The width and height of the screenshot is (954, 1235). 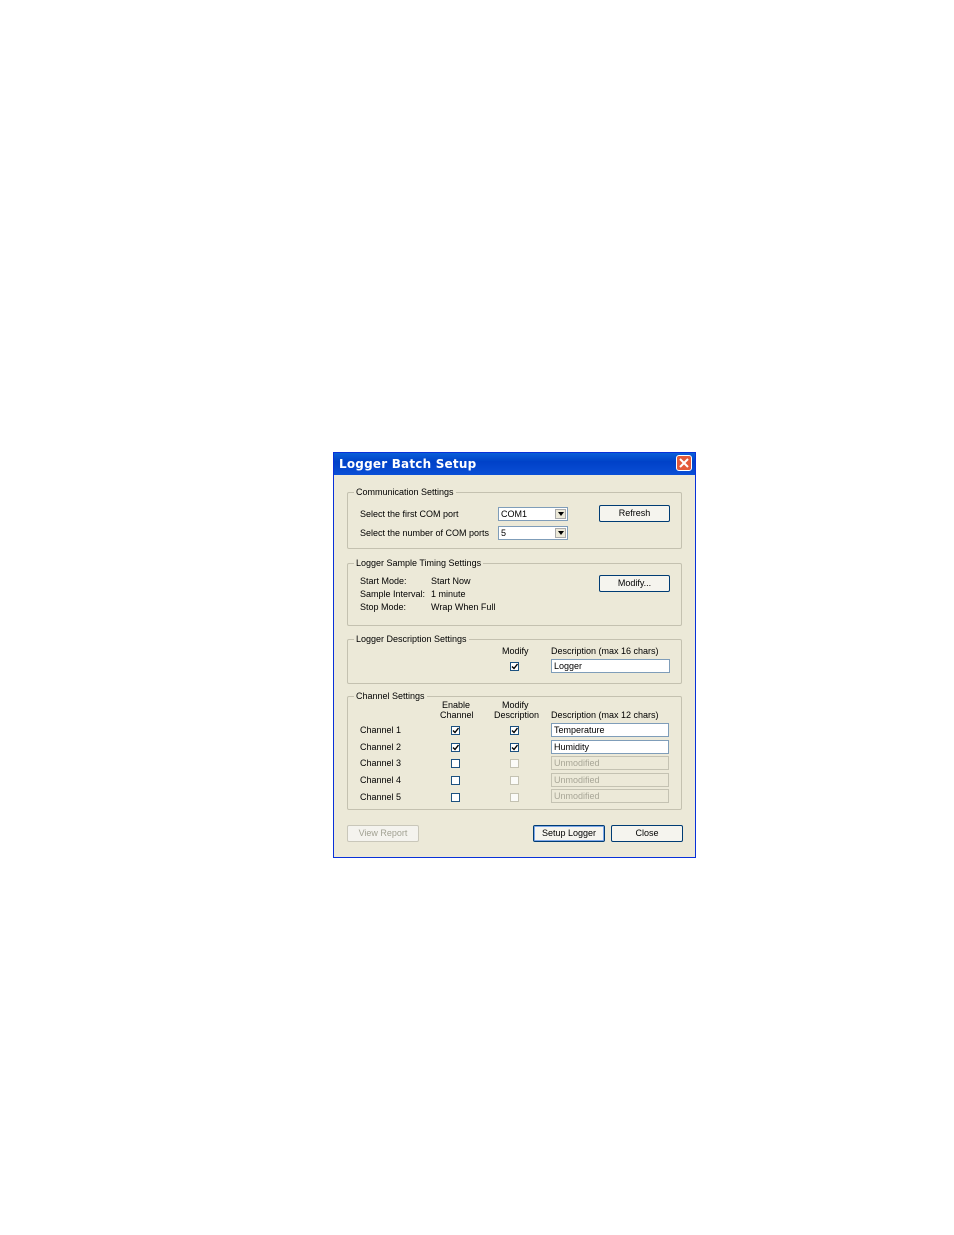 I want to click on modify-logger-description-checkbox, so click(x=514, y=666).